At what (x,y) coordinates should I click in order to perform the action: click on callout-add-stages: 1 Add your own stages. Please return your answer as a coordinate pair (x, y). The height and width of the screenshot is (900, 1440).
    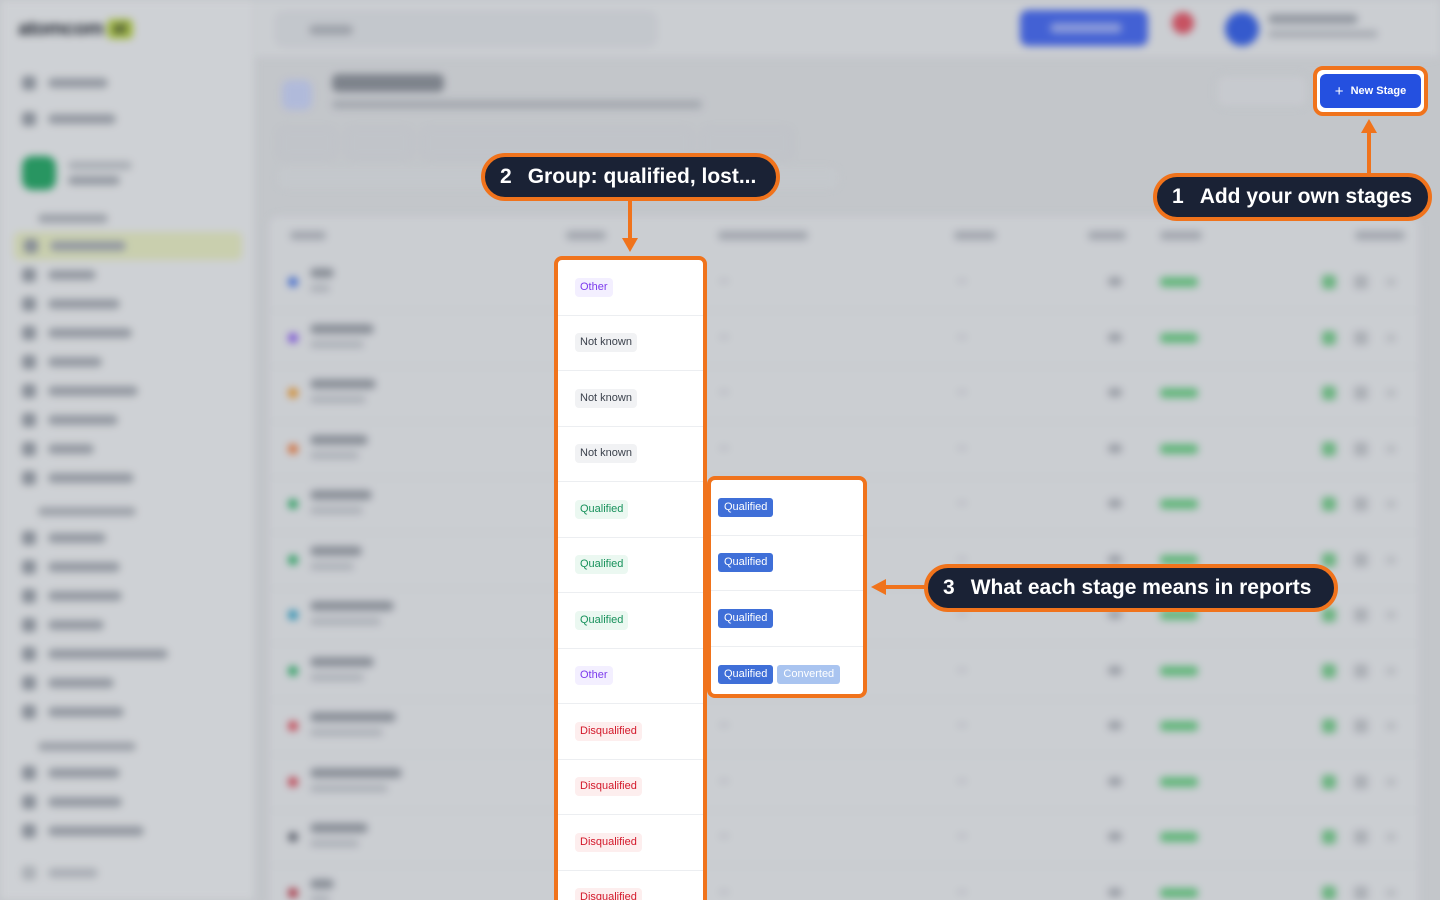
    Looking at the image, I should click on (1292, 197).